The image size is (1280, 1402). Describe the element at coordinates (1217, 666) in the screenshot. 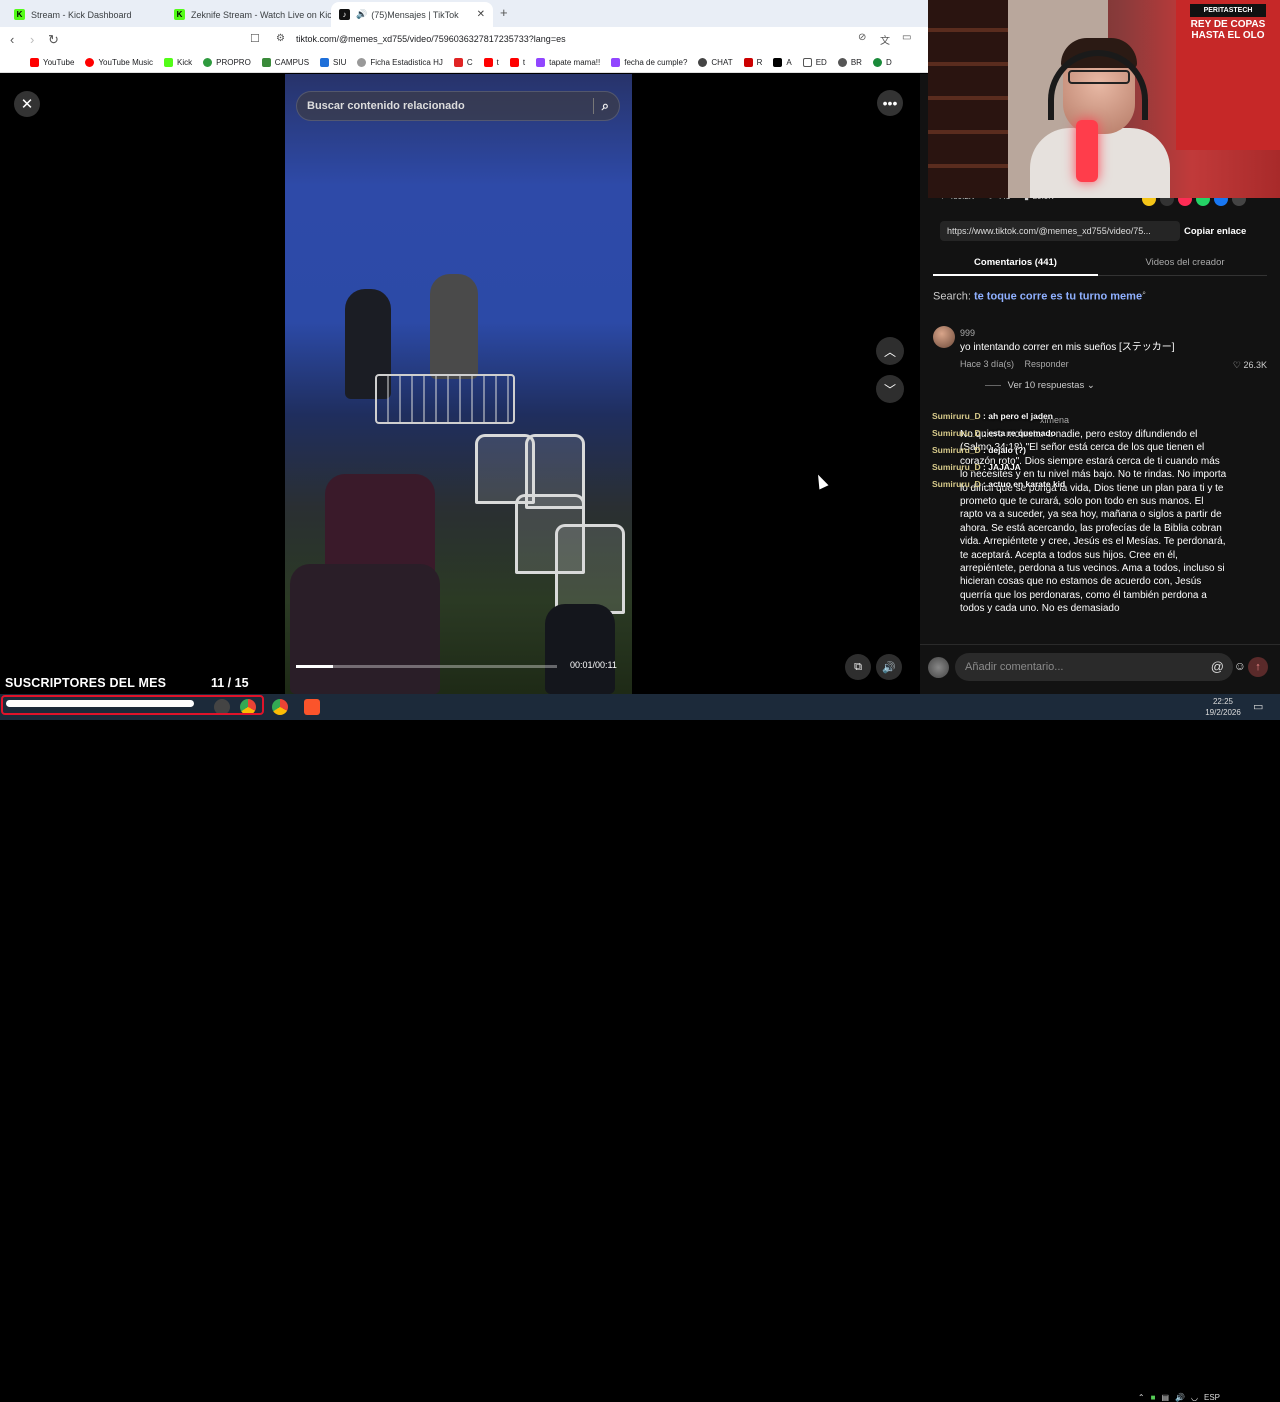

I see `mention-icon: @` at that location.